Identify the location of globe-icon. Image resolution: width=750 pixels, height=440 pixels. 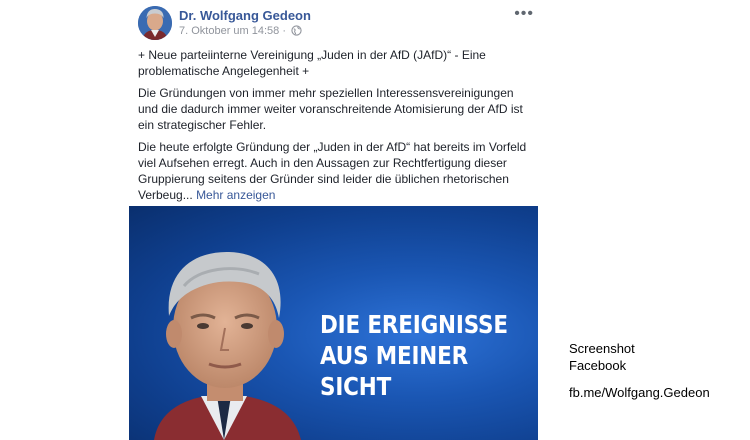
(296, 32).